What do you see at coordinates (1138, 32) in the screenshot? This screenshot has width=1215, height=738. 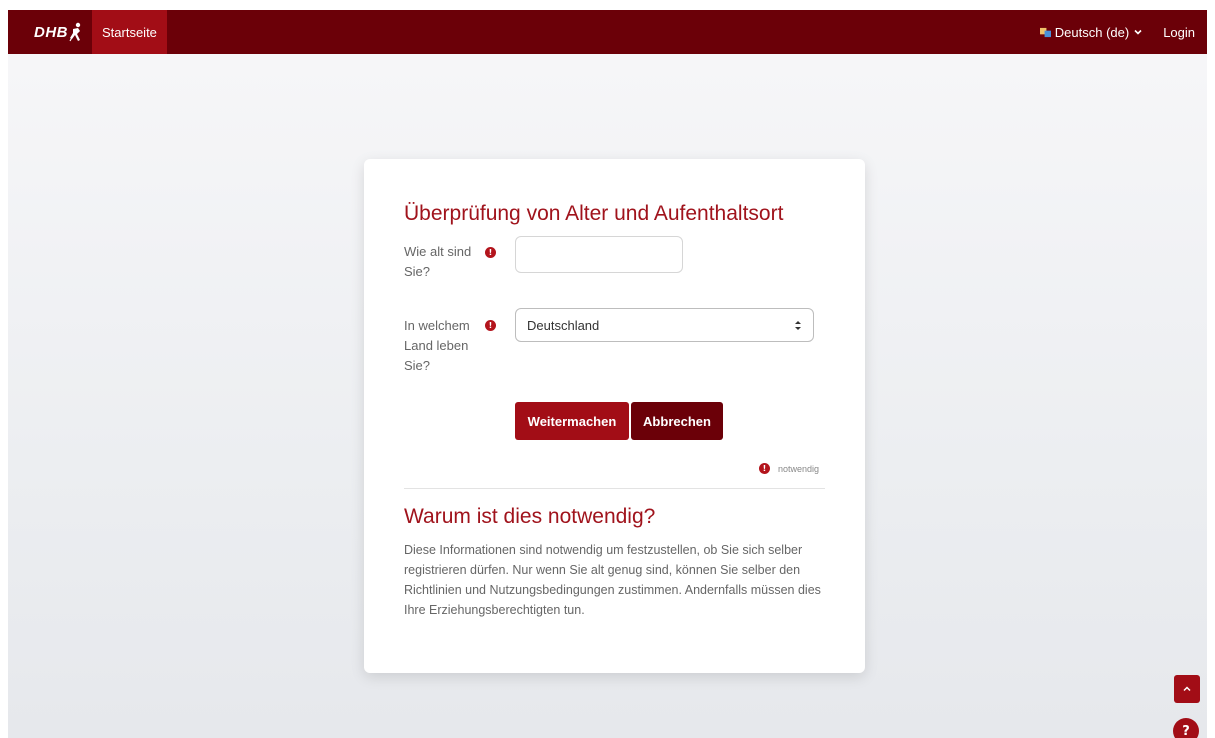 I see `chevron-down-icon` at bounding box center [1138, 32].